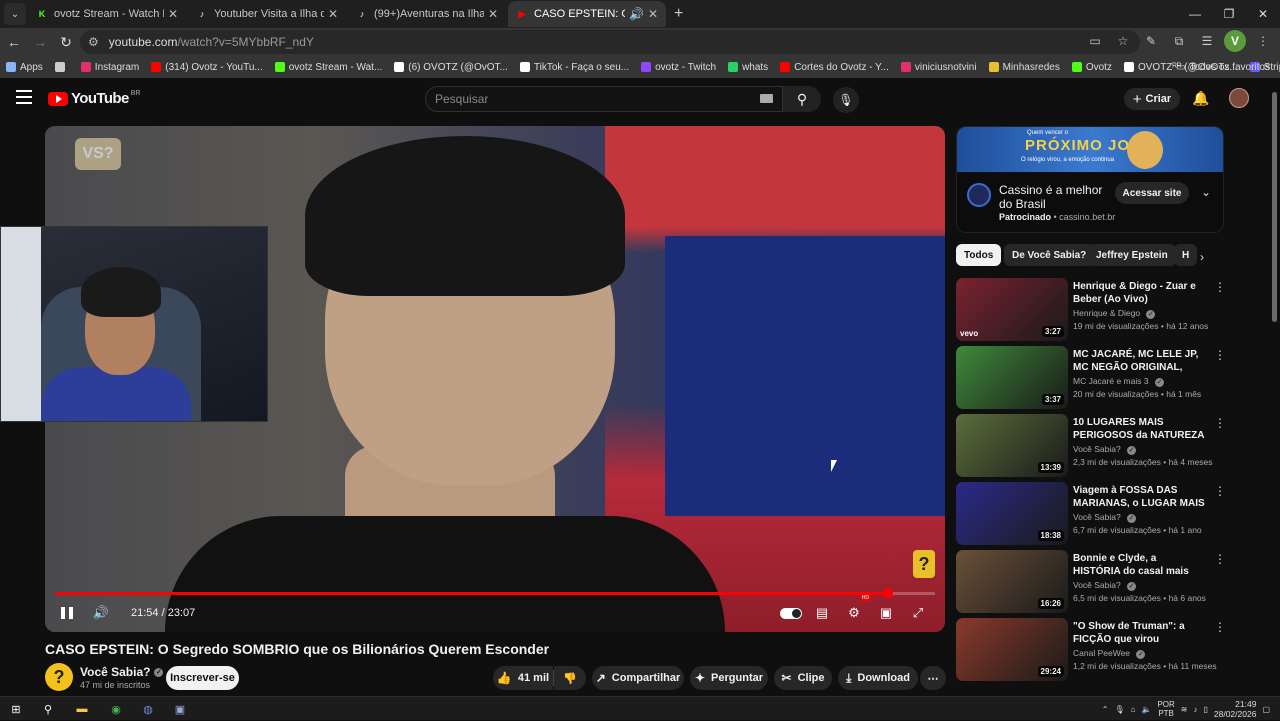 The height and width of the screenshot is (721, 1280). I want to click on channel-name-link: Você Sabia? ✓, so click(122, 672).